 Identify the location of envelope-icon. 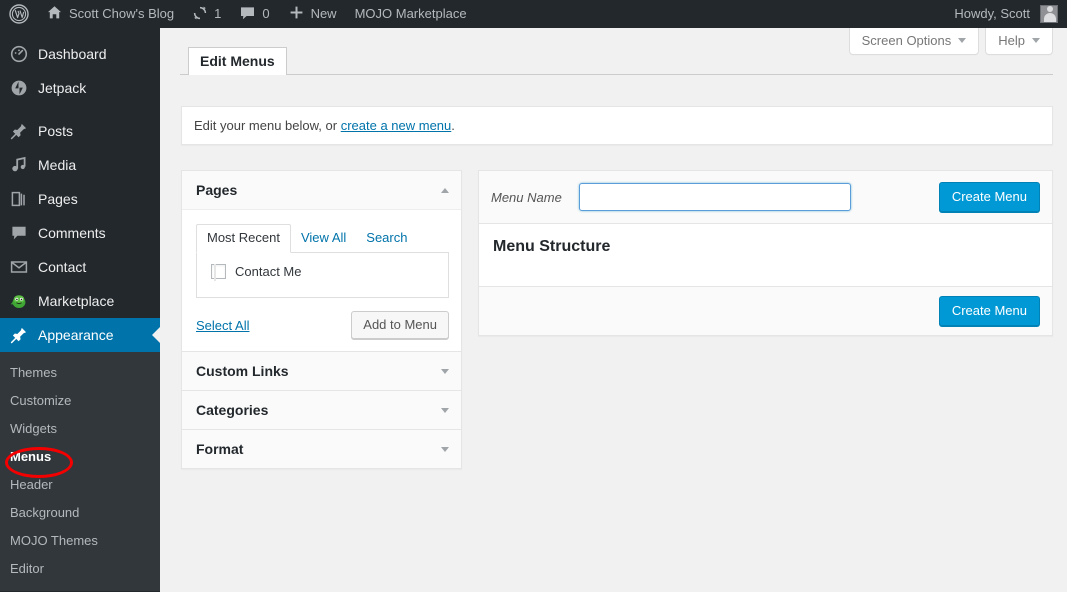
(19, 267).